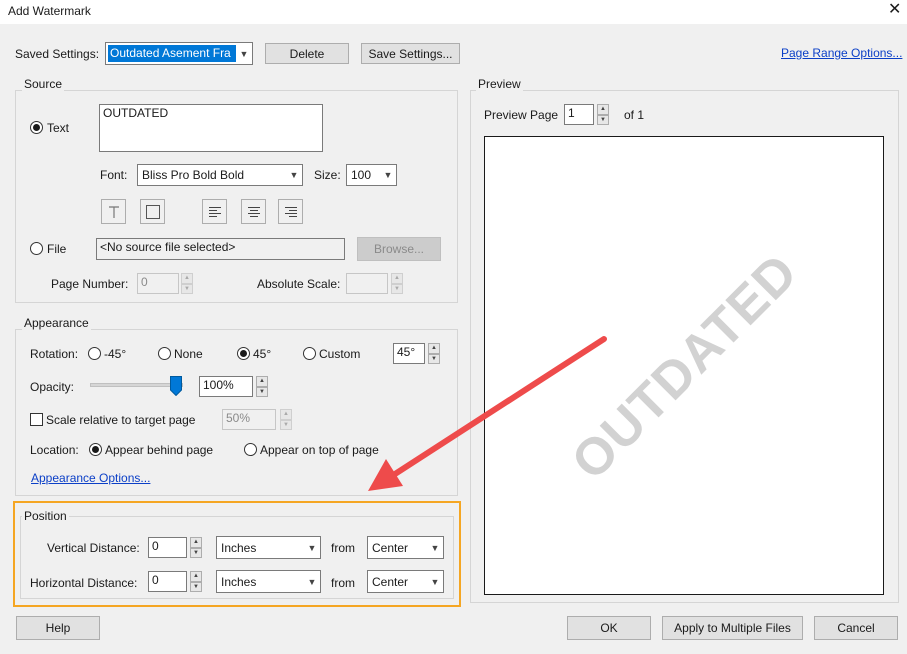 The height and width of the screenshot is (654, 907). I want to click on square-icon, so click(152, 211).